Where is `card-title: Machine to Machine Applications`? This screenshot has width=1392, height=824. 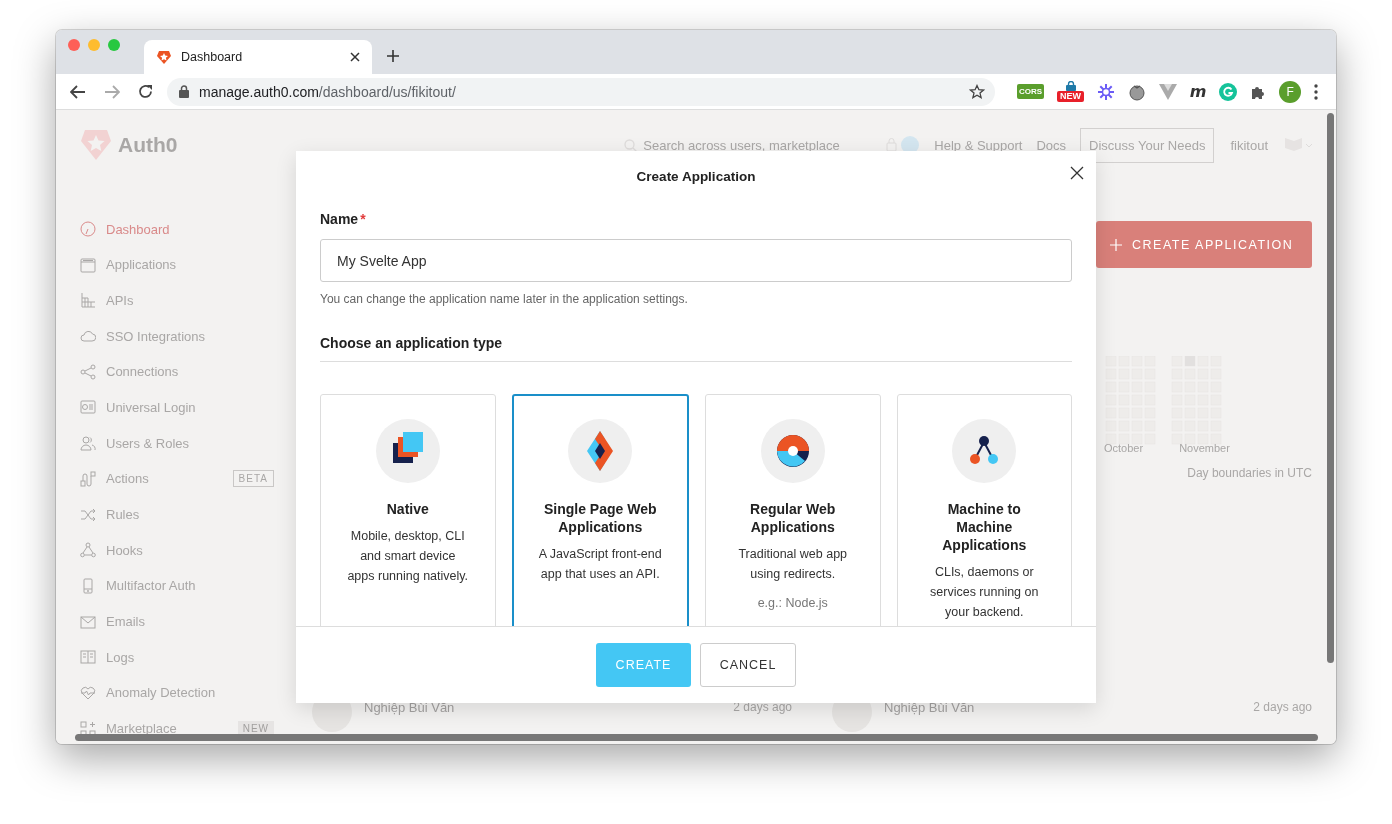
card-title: Machine to Machine Applications is located at coordinates (984, 527).